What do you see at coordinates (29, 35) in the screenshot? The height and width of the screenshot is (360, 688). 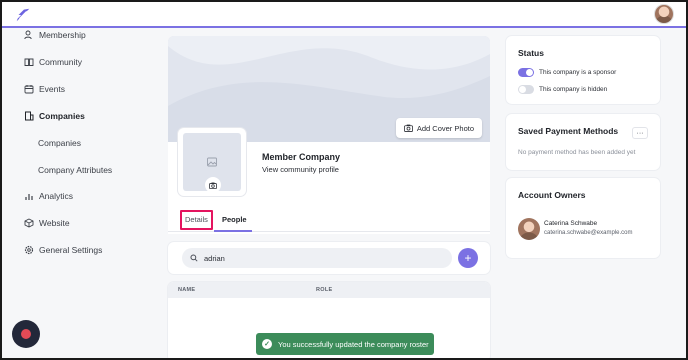 I see `users-icon` at bounding box center [29, 35].